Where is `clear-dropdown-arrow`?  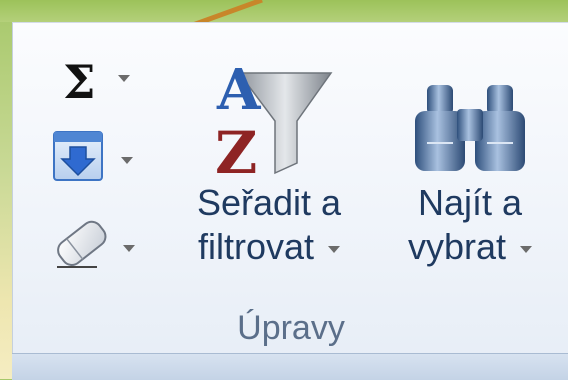 clear-dropdown-arrow is located at coordinates (129, 248).